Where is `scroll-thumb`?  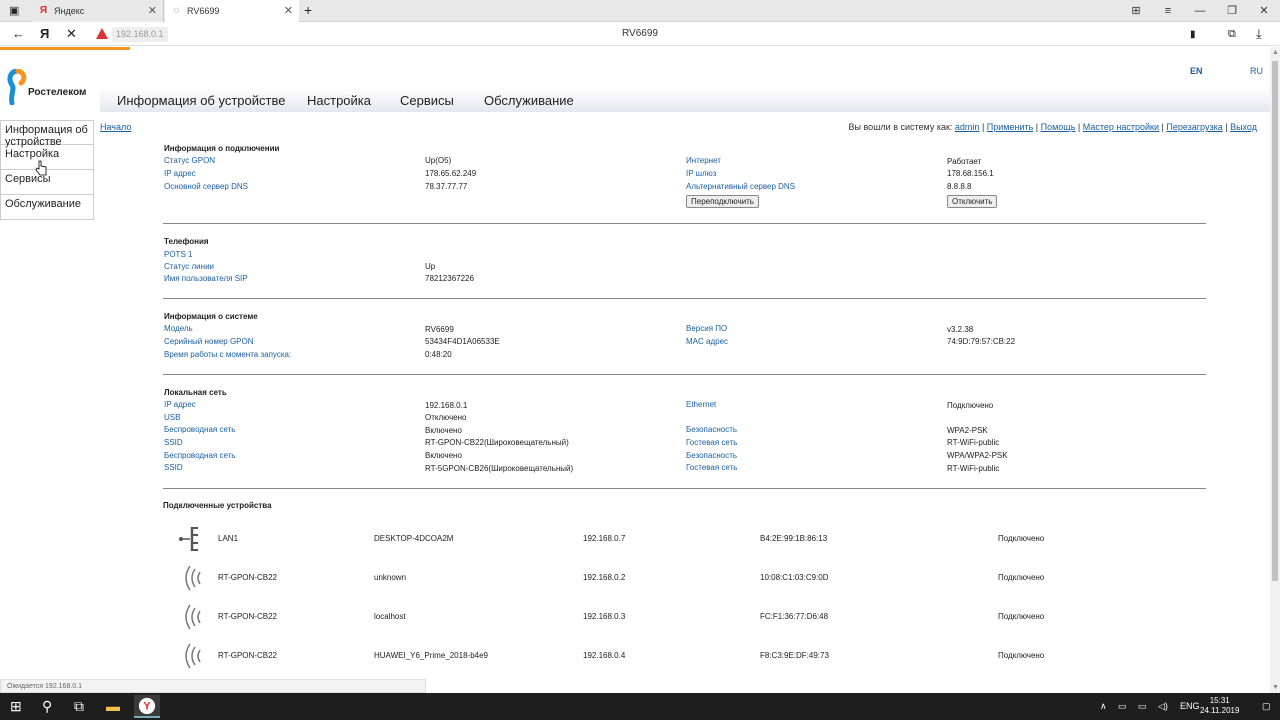 scroll-thumb is located at coordinates (1275, 321).